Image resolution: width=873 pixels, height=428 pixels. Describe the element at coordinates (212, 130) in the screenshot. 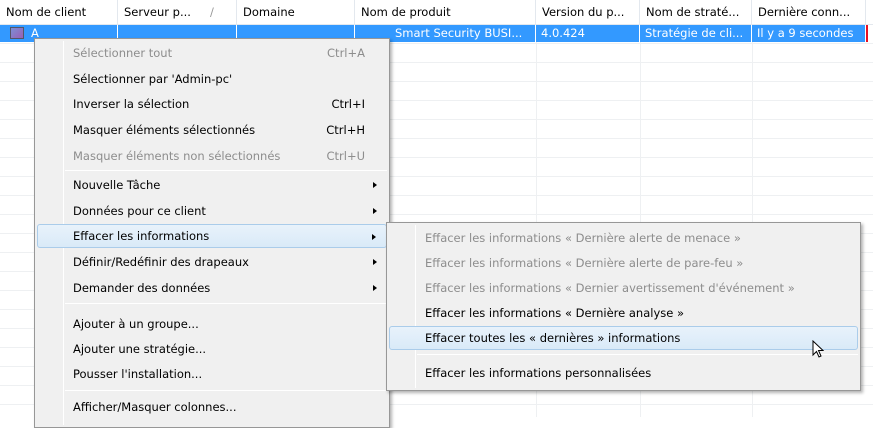

I see `menu-hide-selected: Masquer éléments sélectionnés Ctrl+H` at that location.